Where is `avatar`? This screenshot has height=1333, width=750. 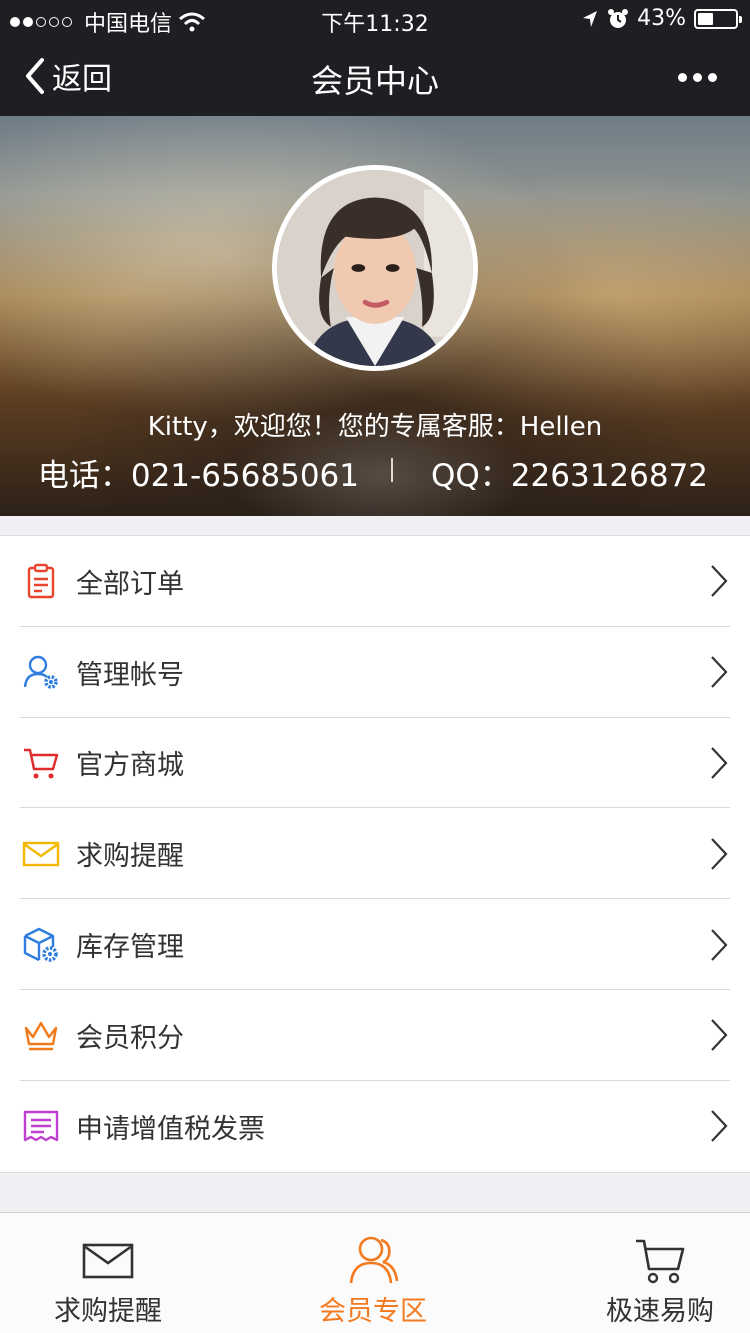
avatar is located at coordinates (375, 268).